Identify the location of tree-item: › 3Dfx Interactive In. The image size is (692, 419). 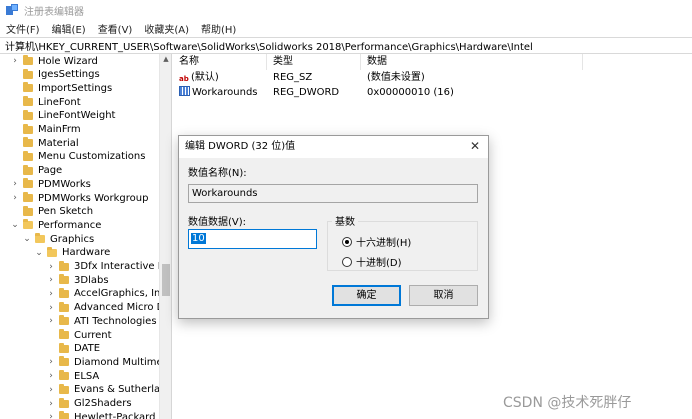
(106, 267).